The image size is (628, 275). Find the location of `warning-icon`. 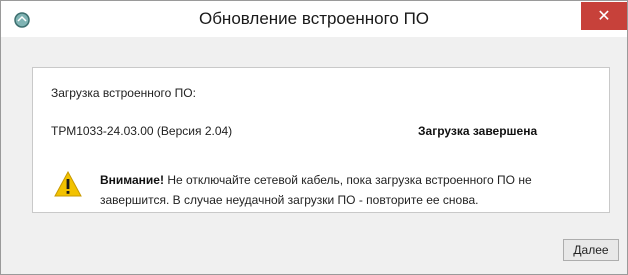

warning-icon is located at coordinates (68, 184).